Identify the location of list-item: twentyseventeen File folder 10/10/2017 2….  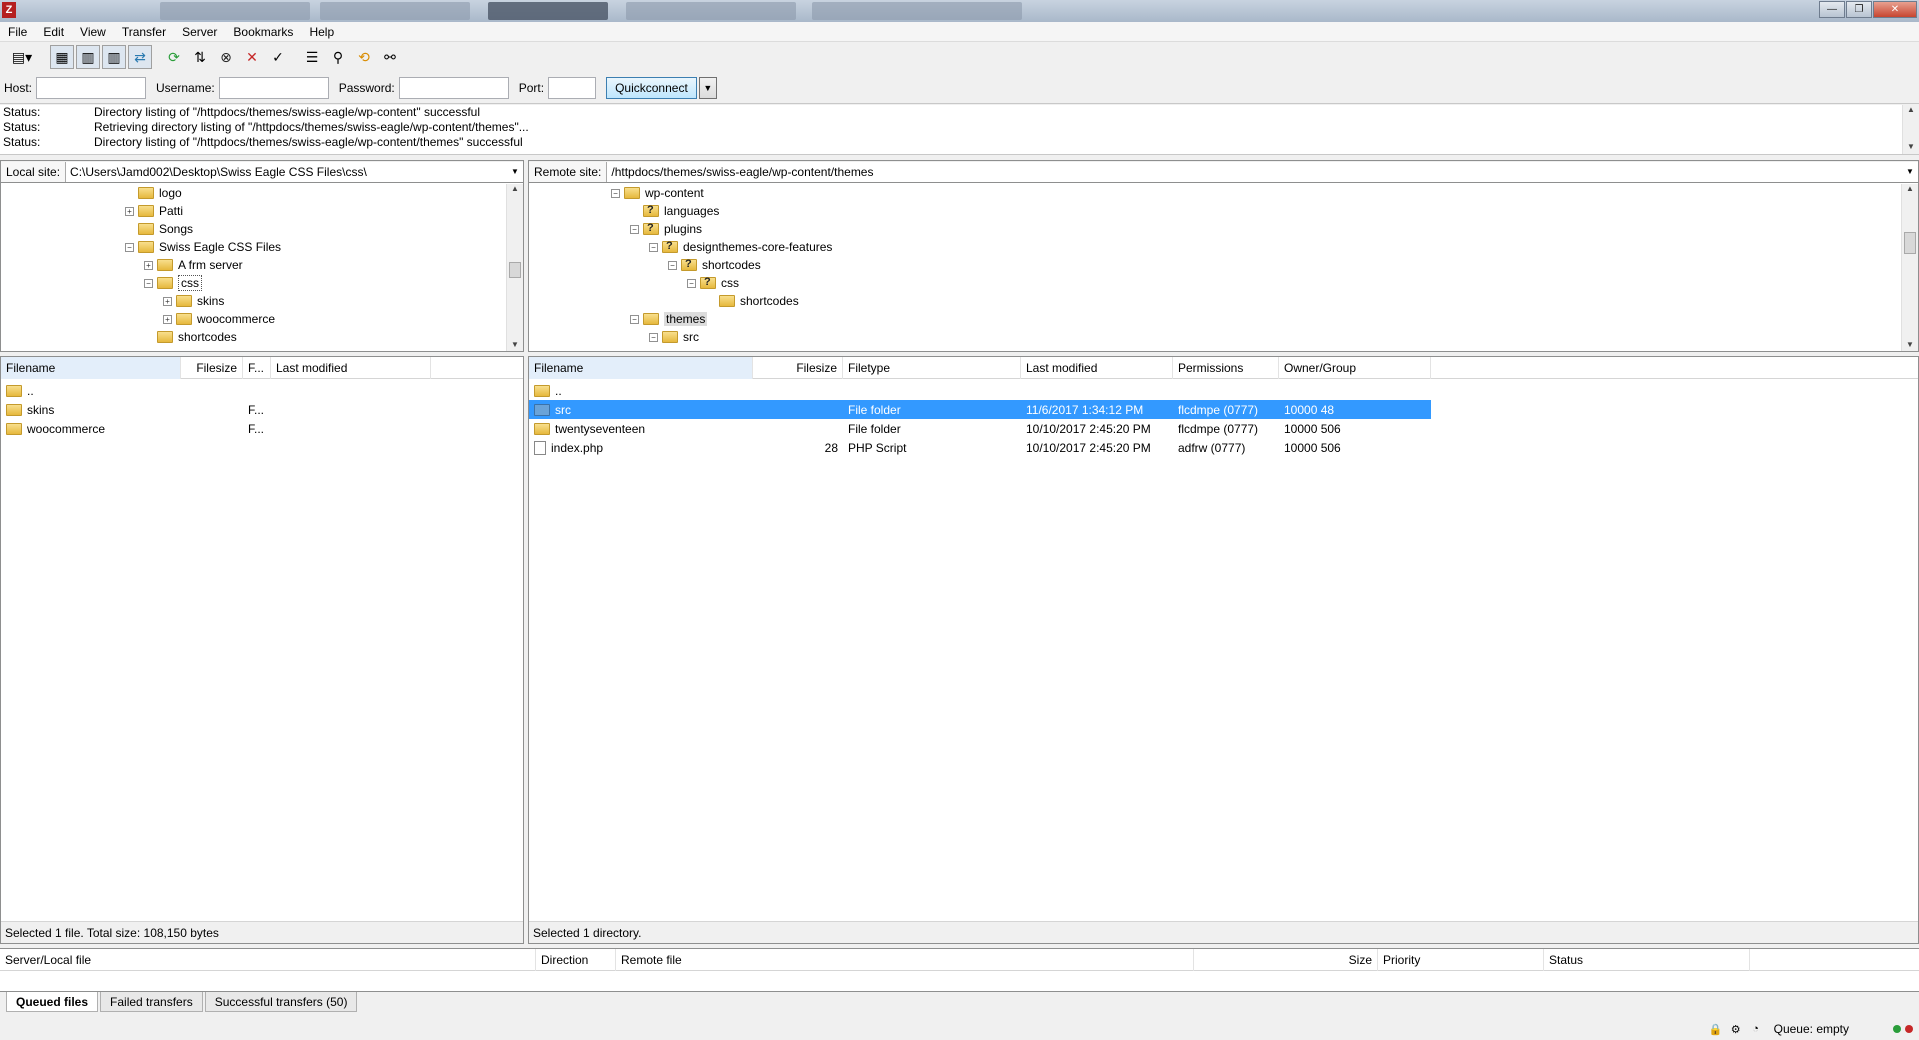
(980, 428).